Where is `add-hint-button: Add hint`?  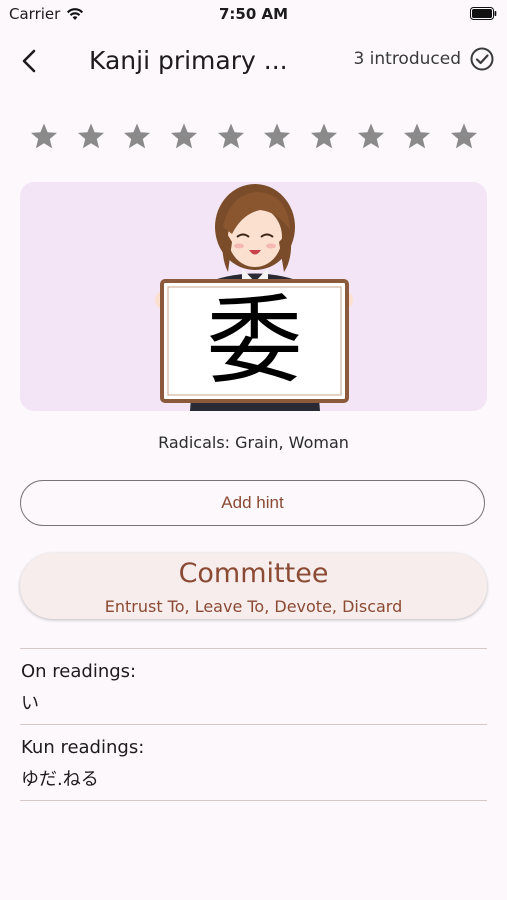
add-hint-button: Add hint is located at coordinates (252, 503).